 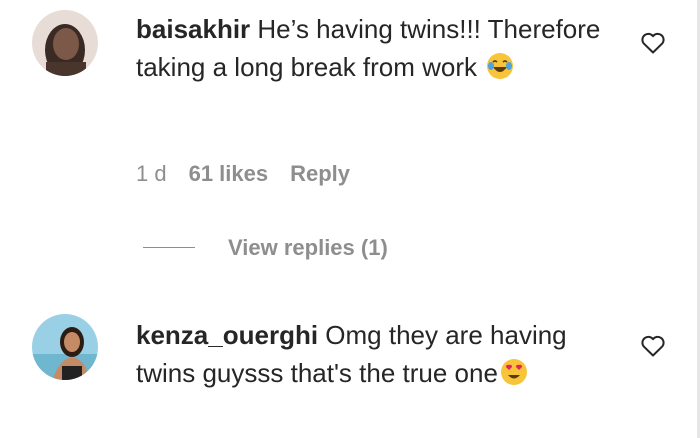 I want to click on comment-time: 1 d, so click(x=151, y=173).